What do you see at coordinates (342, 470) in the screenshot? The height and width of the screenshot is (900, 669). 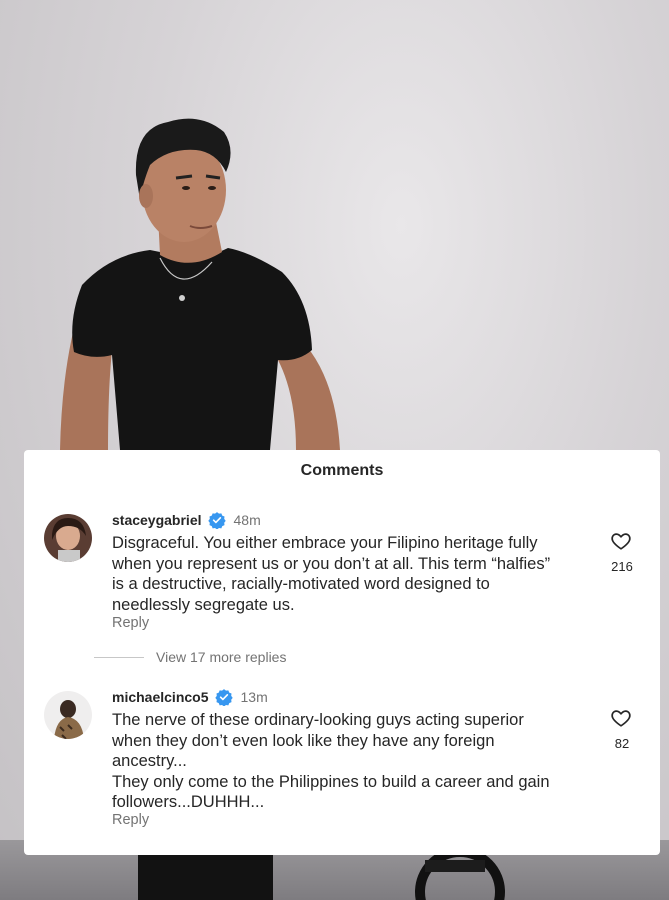 I see `sheet-title: Comments` at bounding box center [342, 470].